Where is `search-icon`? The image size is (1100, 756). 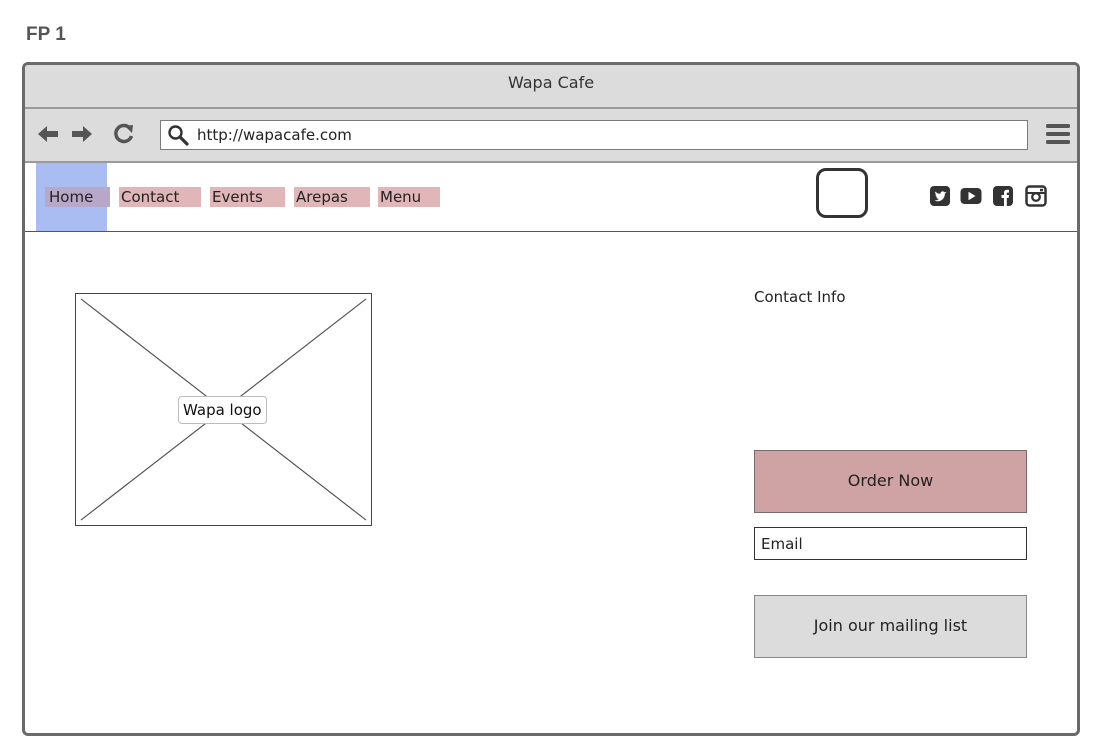
search-icon is located at coordinates (178, 135).